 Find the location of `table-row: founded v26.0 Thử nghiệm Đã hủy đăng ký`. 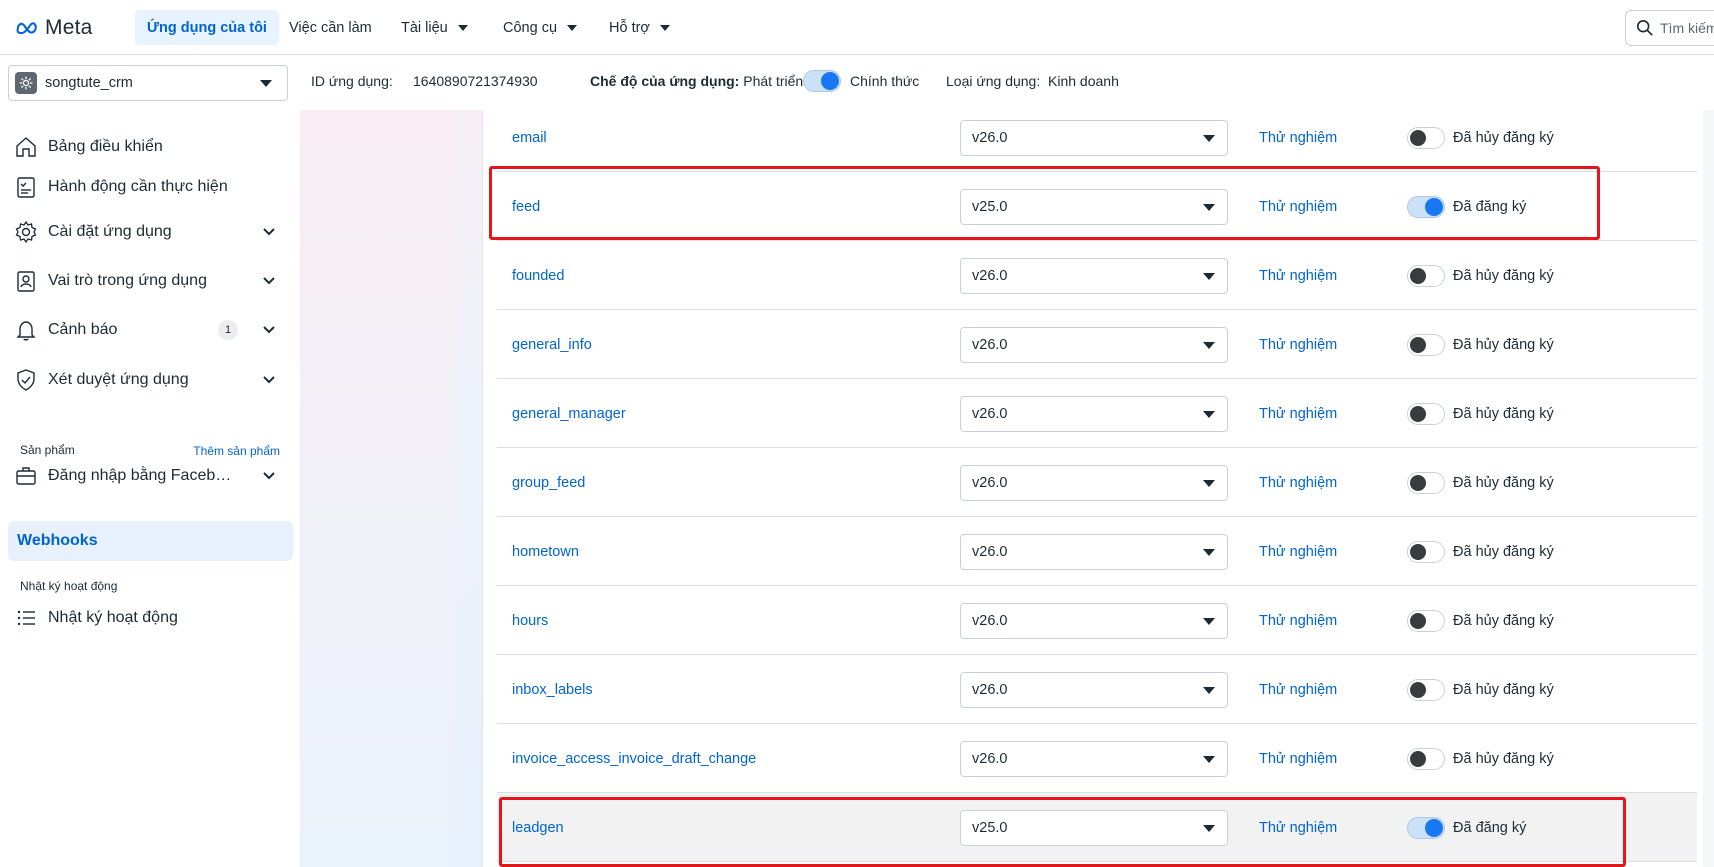

table-row: founded v26.0 Thử nghiệm Đã hủy đăng ký is located at coordinates (1097, 275).